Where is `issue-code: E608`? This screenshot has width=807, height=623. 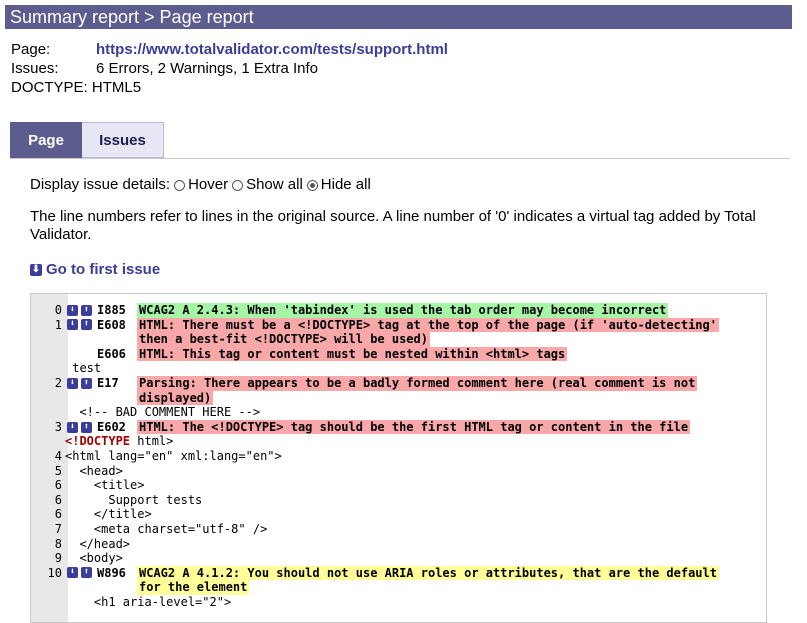
issue-code: E608 is located at coordinates (111, 324).